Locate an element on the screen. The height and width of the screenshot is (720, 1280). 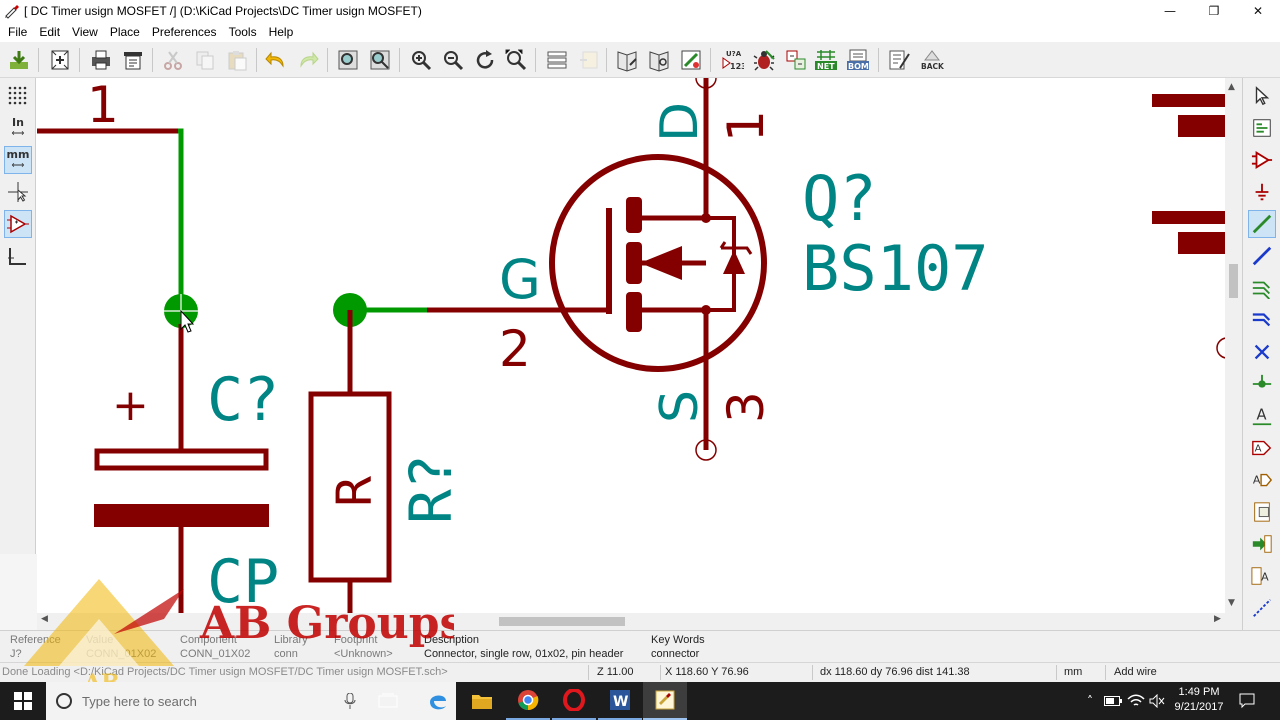
zoom-out-button is located at coordinates (453, 60).